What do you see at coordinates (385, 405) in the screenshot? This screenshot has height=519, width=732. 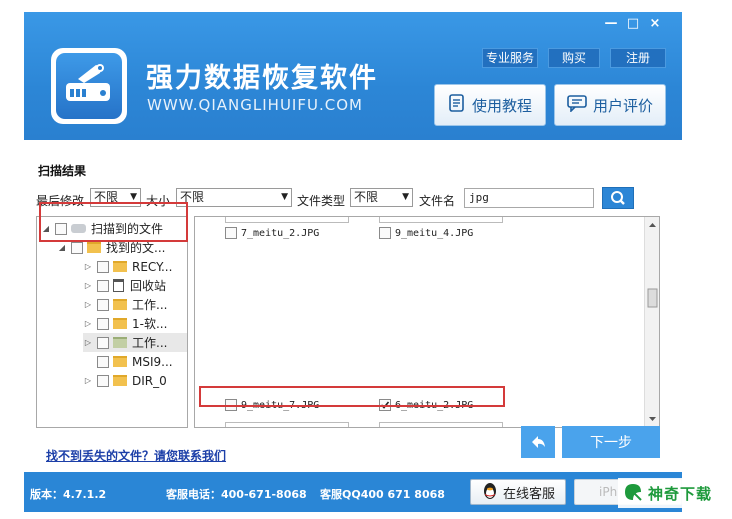 I see `file-checkbox-checked` at bounding box center [385, 405].